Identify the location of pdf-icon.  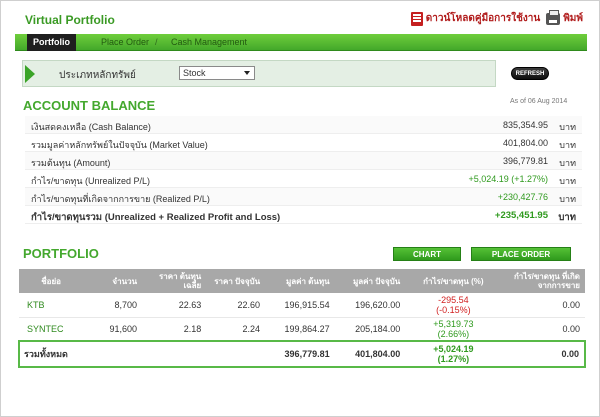
(416, 18).